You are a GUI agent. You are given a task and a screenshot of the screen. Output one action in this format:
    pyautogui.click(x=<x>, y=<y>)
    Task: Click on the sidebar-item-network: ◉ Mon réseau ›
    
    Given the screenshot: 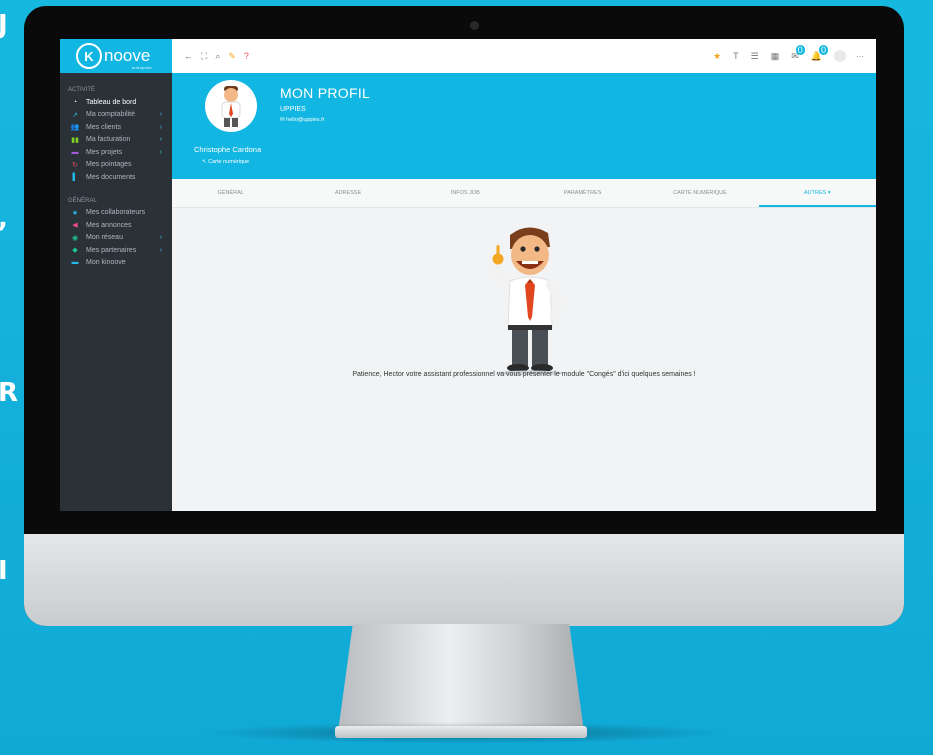 What is the action you would take?
    pyautogui.click(x=116, y=238)
    